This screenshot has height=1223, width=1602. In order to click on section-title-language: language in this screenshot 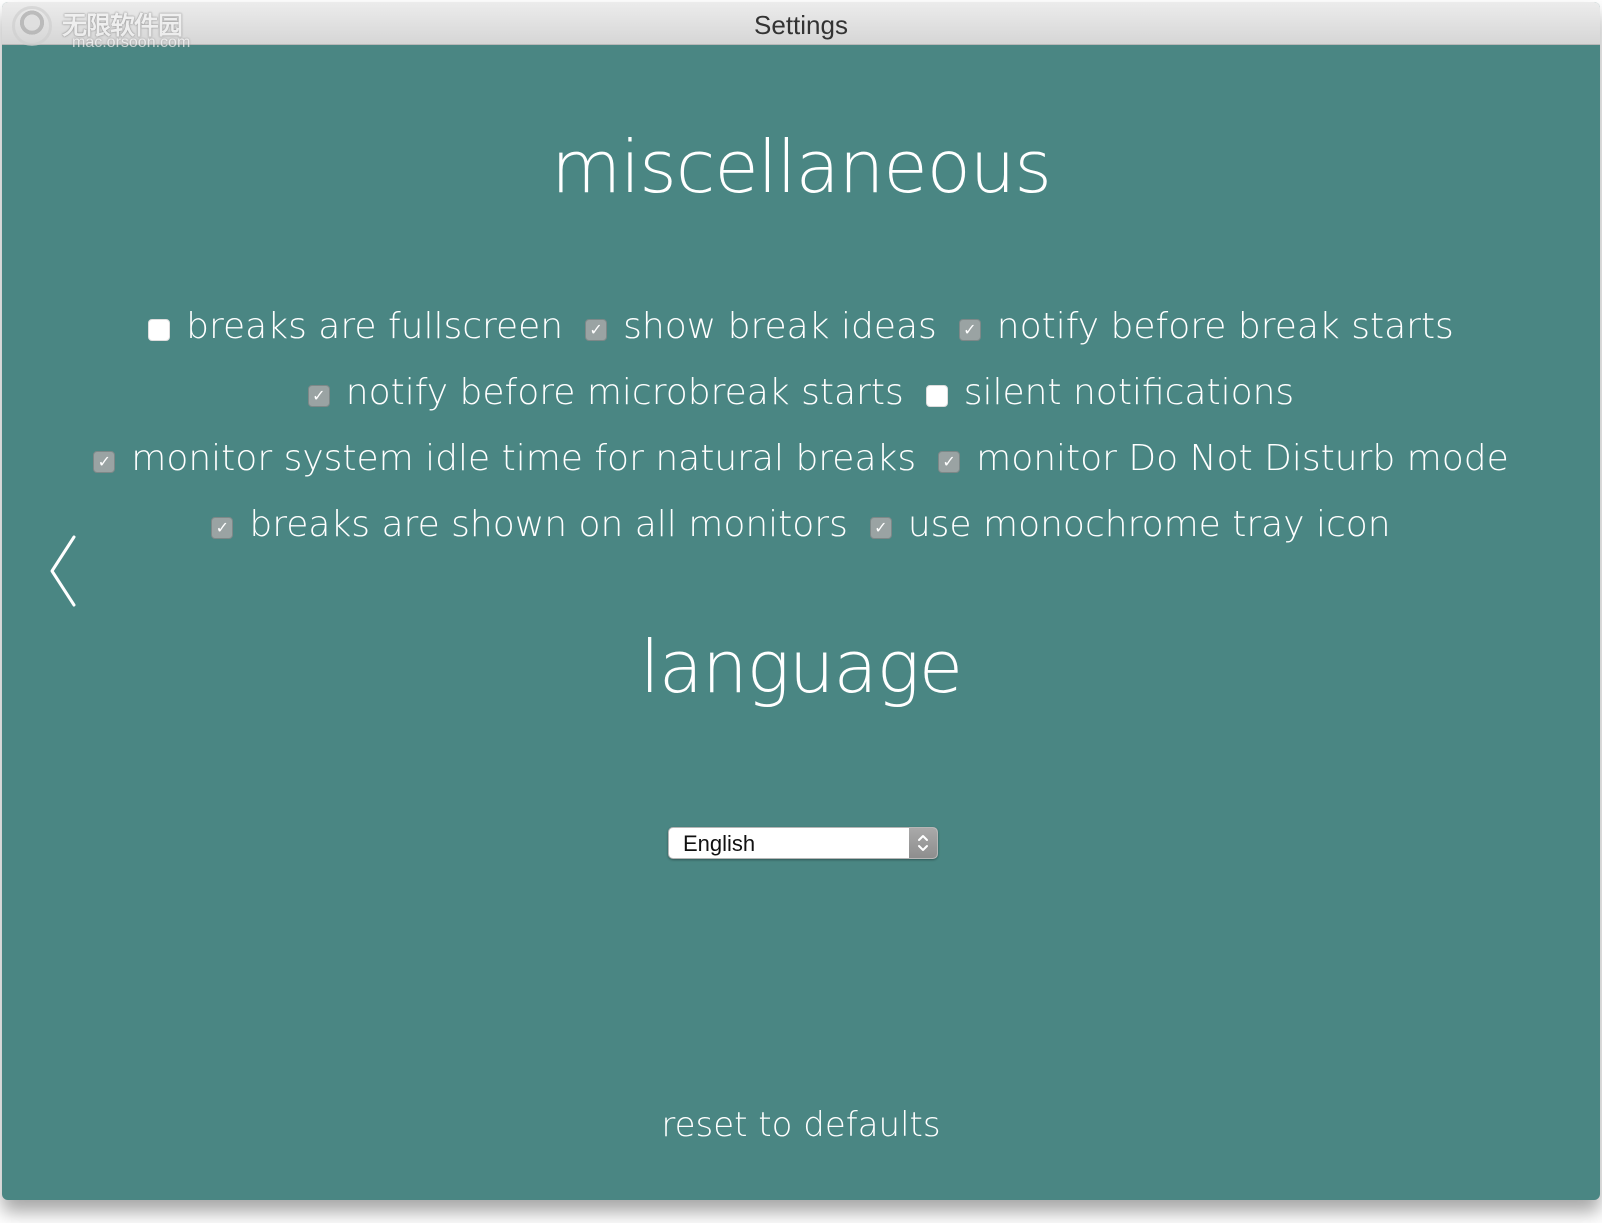, I will do `click(801, 667)`.